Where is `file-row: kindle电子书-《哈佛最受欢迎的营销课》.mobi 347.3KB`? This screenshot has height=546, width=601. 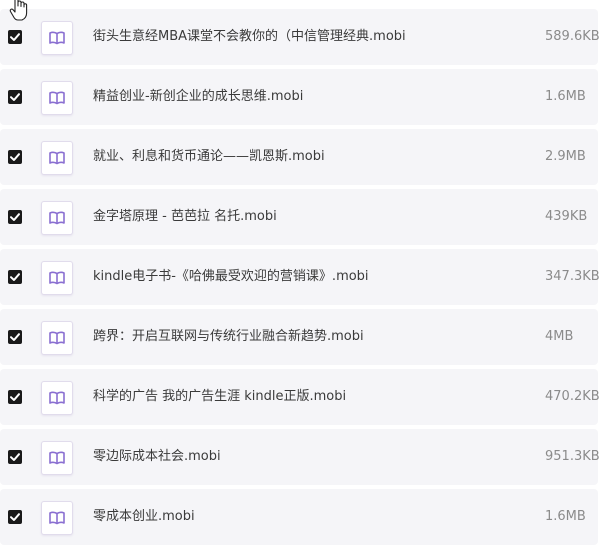 file-row: kindle电子书-《哈佛最受欢迎的营销课》.mobi 347.3KB is located at coordinates (300, 277).